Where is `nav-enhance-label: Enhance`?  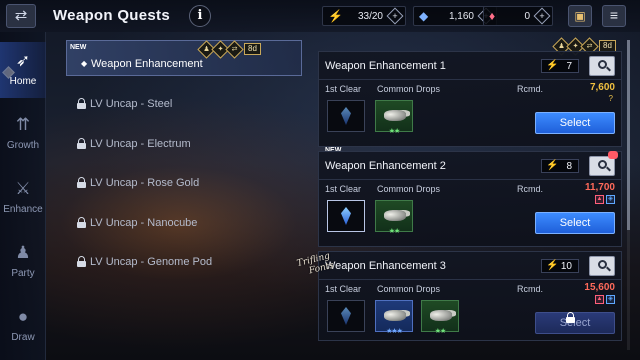
nav-enhance-label: Enhance is located at coordinates (23, 209).